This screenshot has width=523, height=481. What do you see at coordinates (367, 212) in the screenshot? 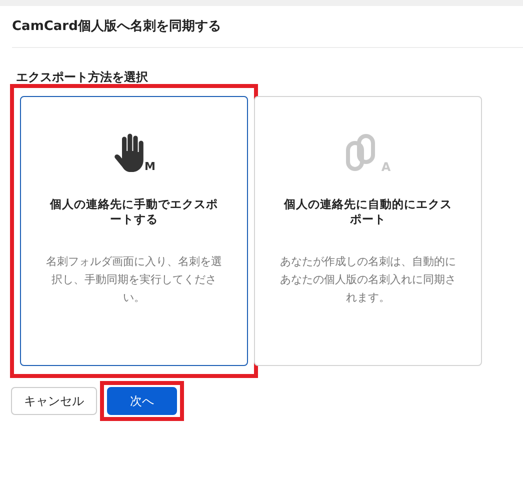
I see `option-title: 個人の連絡先に自動的にエクスポート` at bounding box center [367, 212].